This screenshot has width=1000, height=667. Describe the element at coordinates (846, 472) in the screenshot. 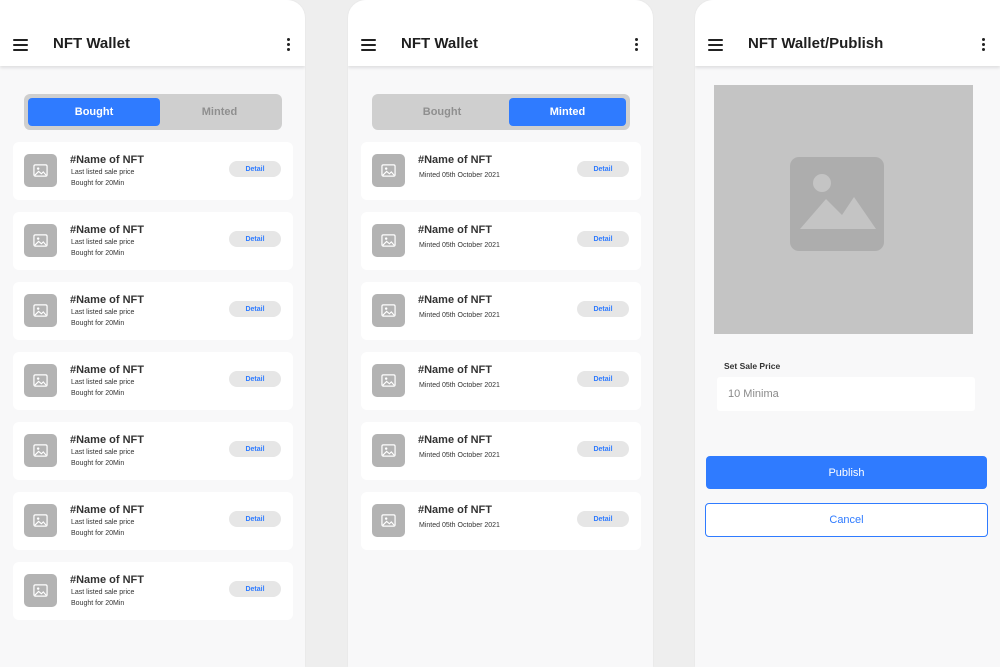

I see `publish-button: Publish` at that location.